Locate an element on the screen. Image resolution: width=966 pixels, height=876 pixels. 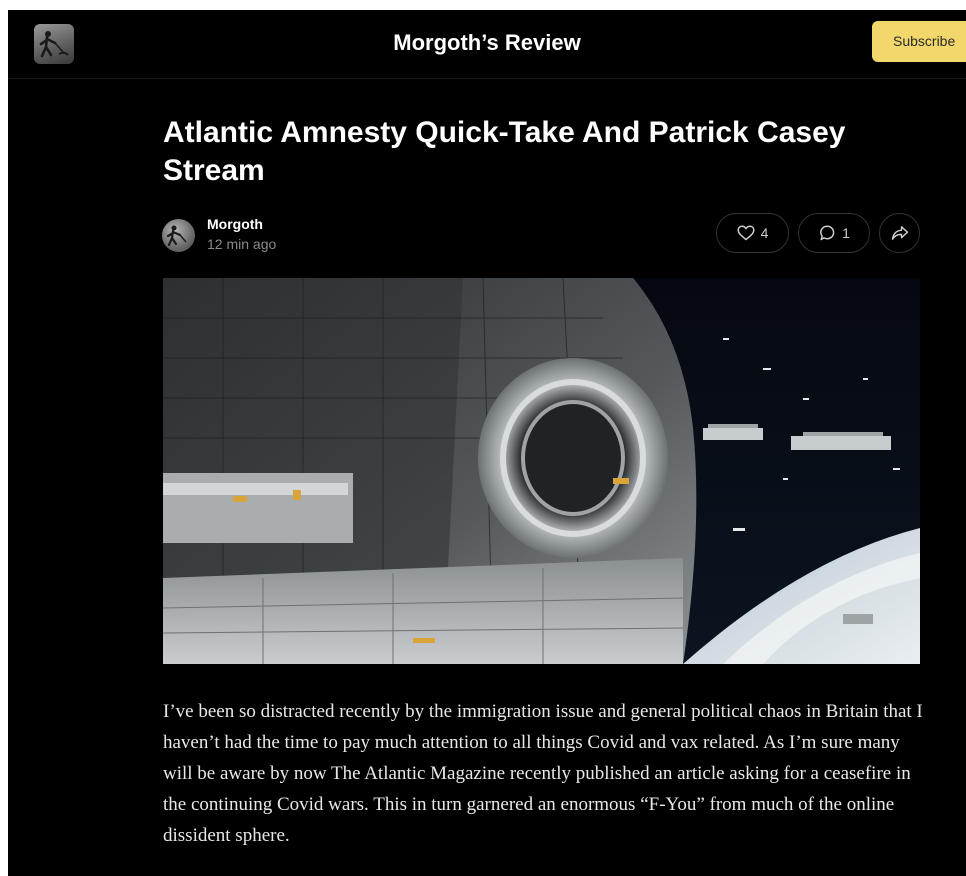
comment-button: 1 is located at coordinates (834, 233).